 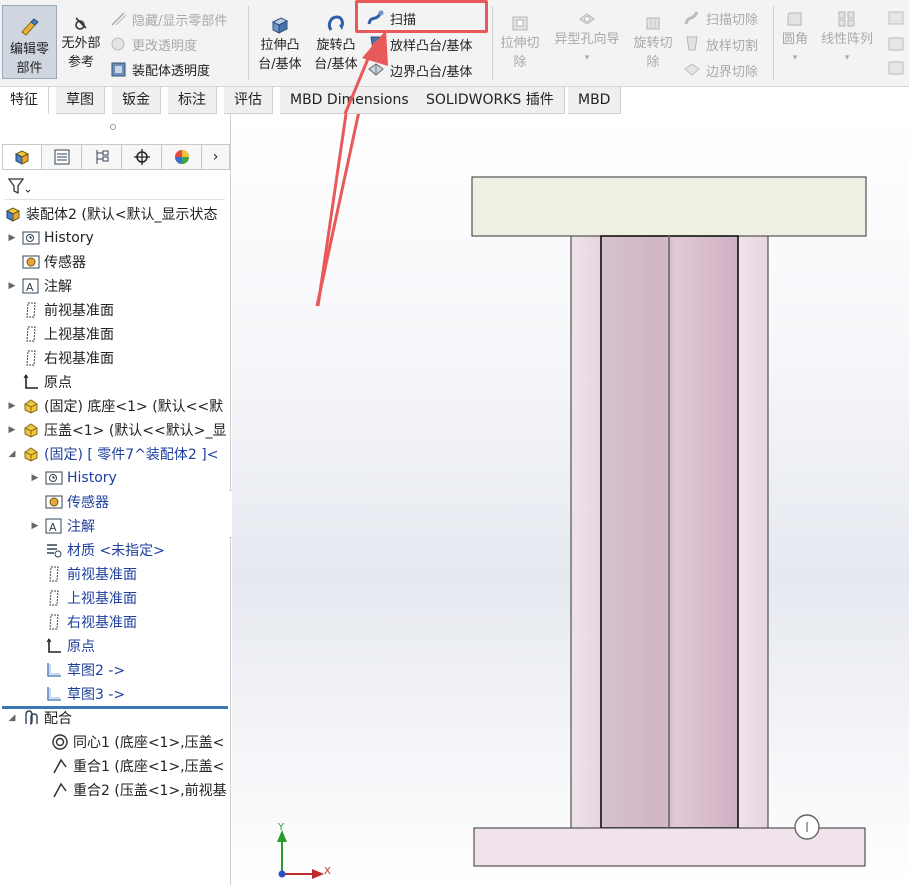 What do you see at coordinates (732, 20) in the screenshot?
I see `swept-cut-label: 扫描切除` at bounding box center [732, 20].